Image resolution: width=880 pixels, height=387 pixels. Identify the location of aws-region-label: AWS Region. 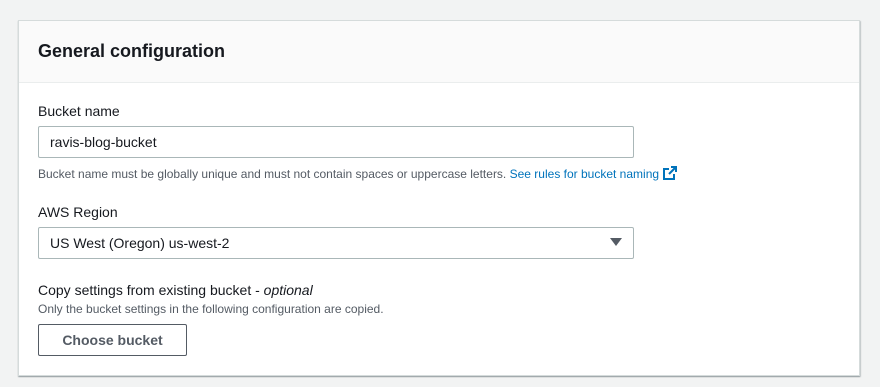
(78, 212).